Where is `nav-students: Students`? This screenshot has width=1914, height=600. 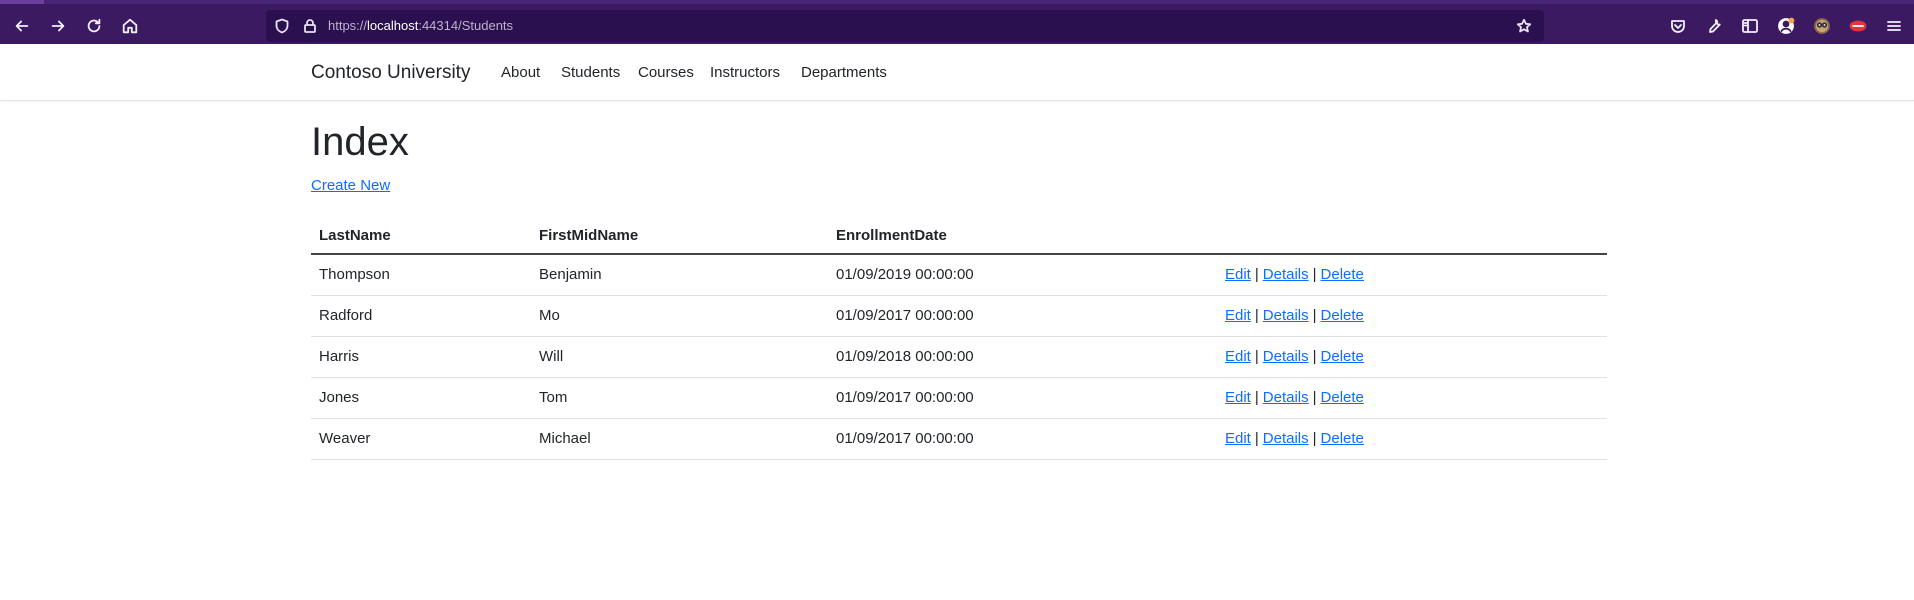
nav-students: Students is located at coordinates (590, 72).